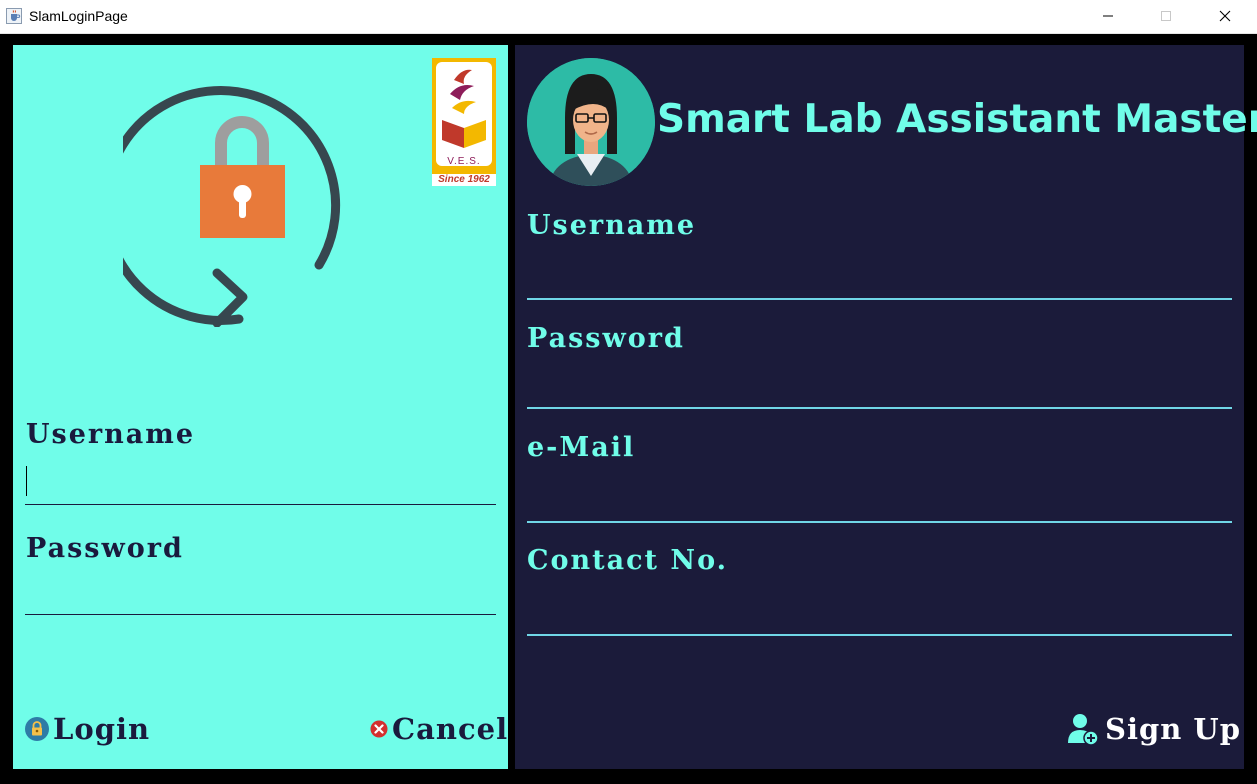  What do you see at coordinates (1173, 729) in the screenshot?
I see `signup-label: Sign Up` at bounding box center [1173, 729].